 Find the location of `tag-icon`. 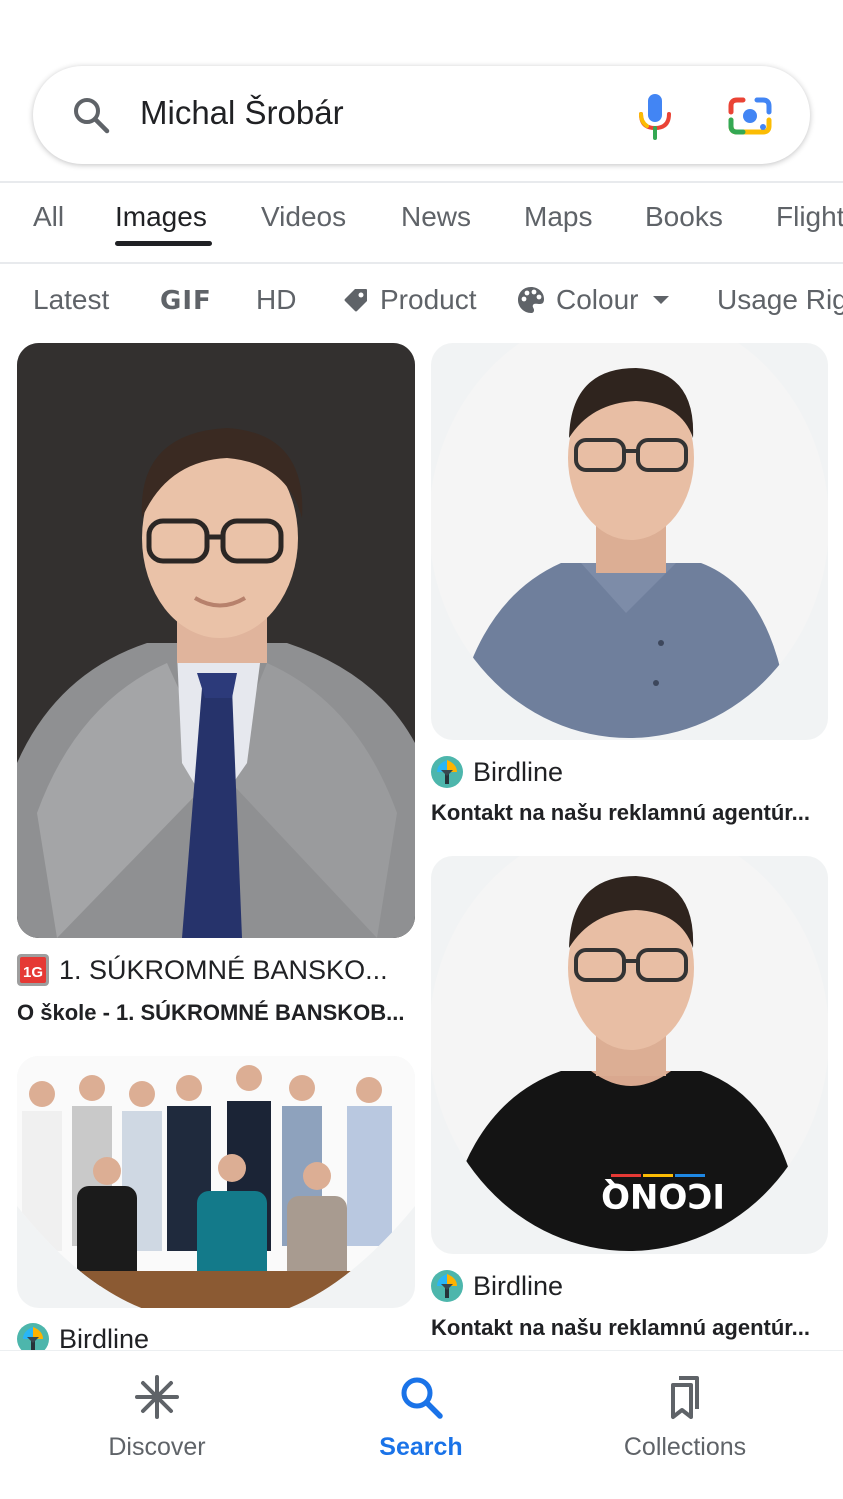

tag-icon is located at coordinates (355, 300).